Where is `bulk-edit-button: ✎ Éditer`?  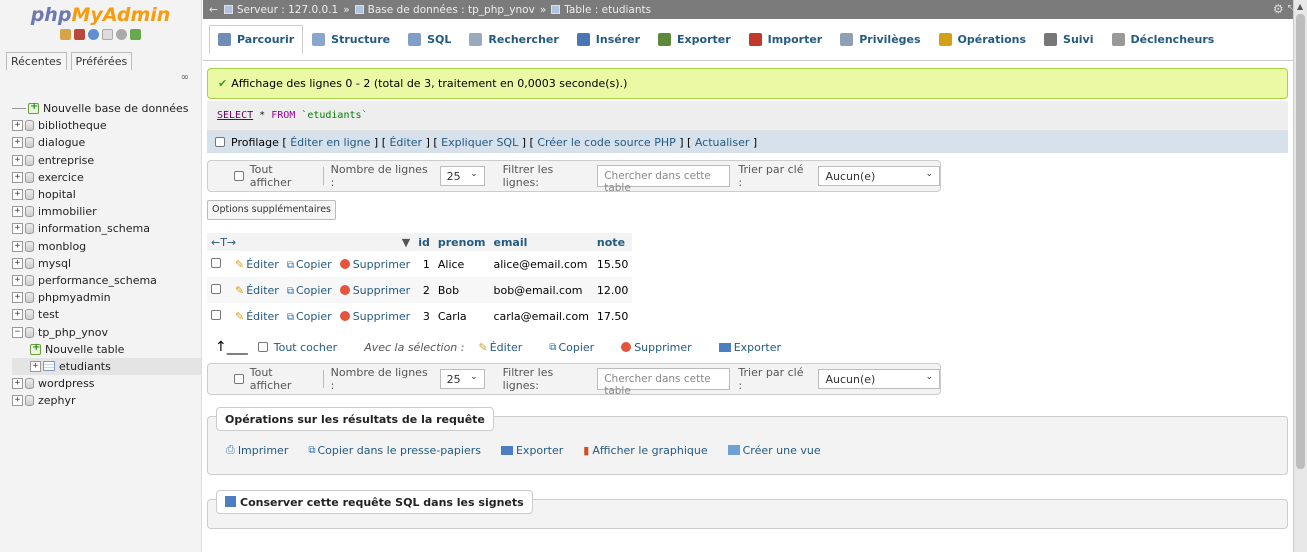
bulk-edit-button: ✎ Éditer is located at coordinates (500, 347).